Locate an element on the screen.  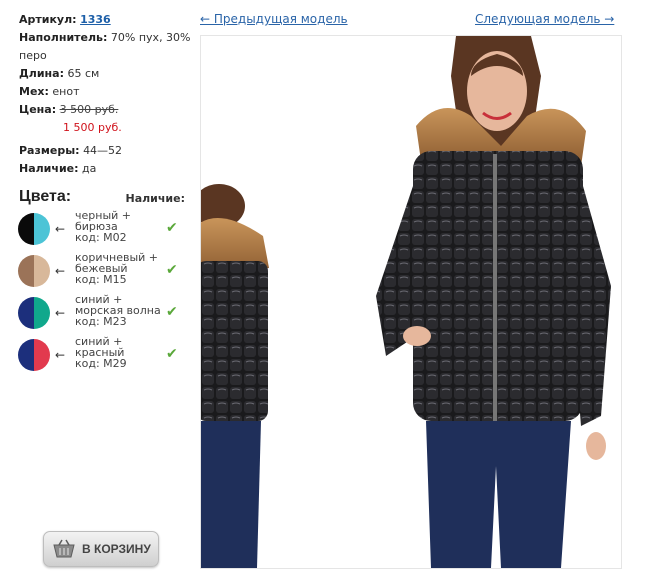
cart-label: В КОРЗИНУ is located at coordinates (116, 549).